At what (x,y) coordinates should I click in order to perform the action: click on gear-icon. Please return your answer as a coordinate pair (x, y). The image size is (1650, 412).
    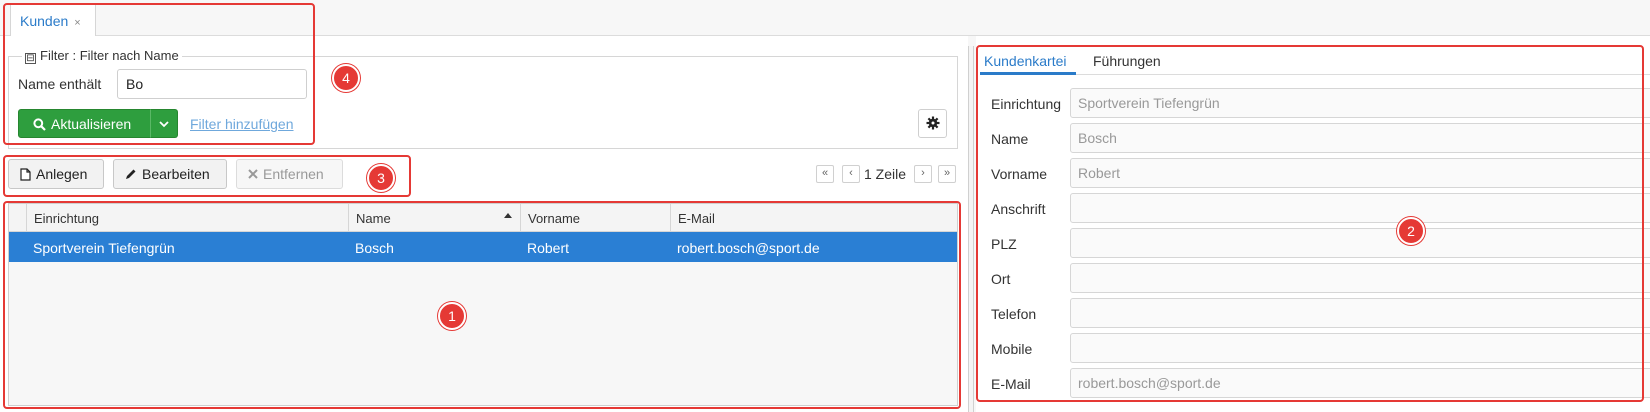
    Looking at the image, I should click on (932, 123).